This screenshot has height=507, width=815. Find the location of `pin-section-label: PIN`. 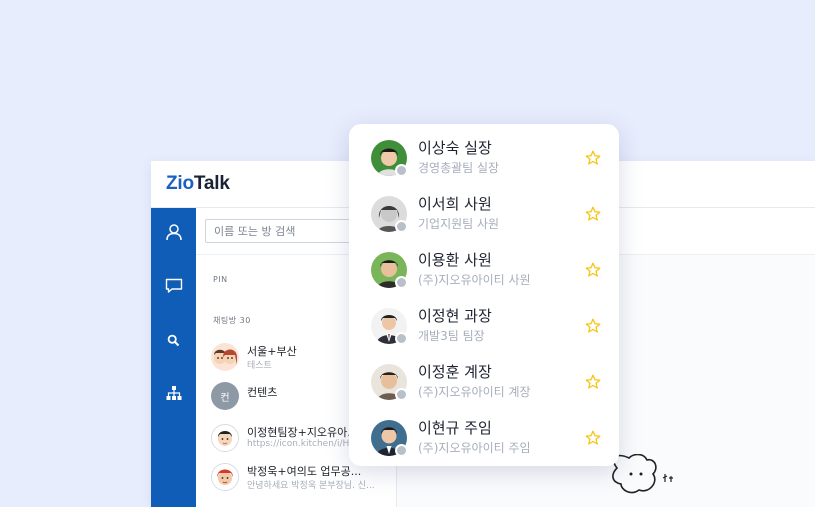

pin-section-label: PIN is located at coordinates (220, 279).